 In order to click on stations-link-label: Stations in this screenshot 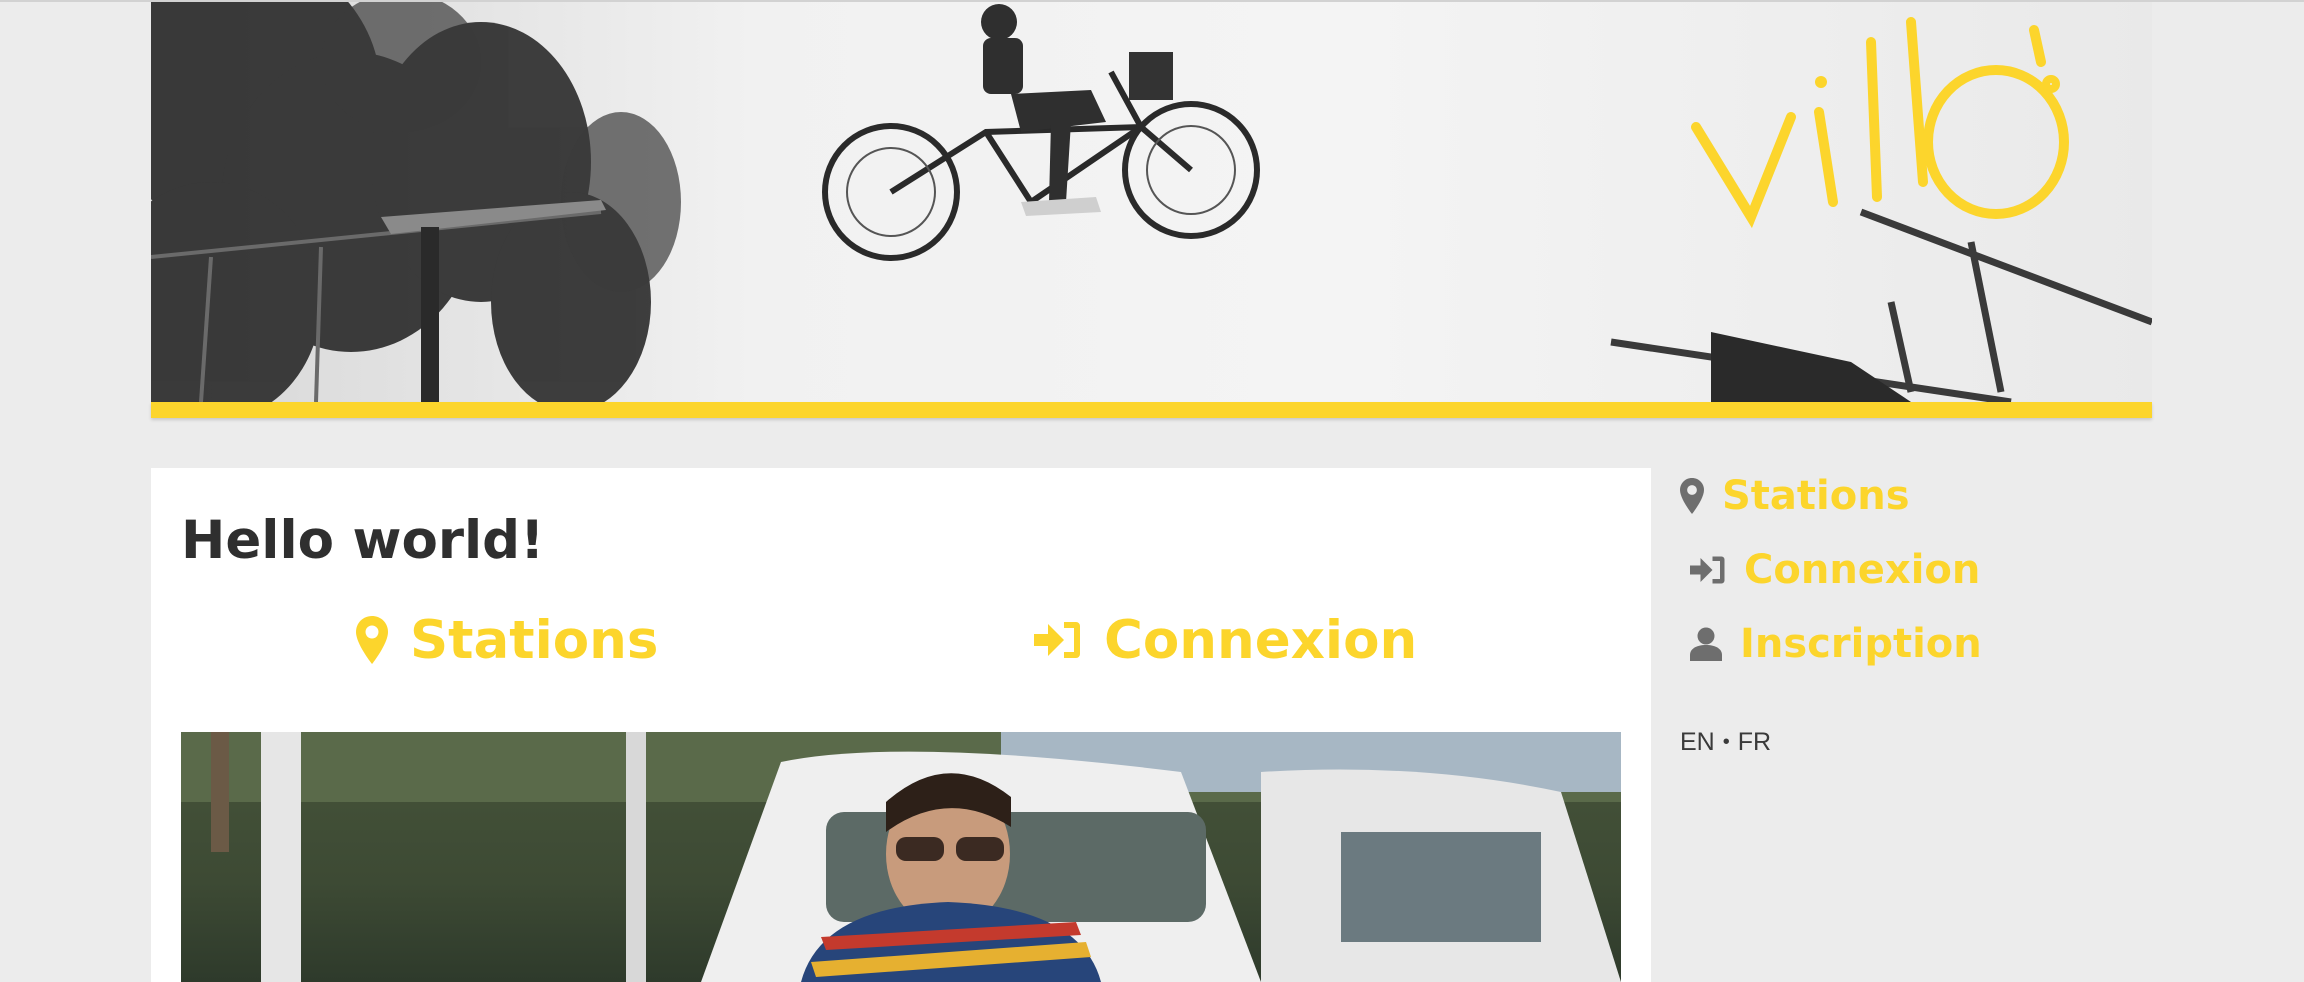, I will do `click(534, 640)`.